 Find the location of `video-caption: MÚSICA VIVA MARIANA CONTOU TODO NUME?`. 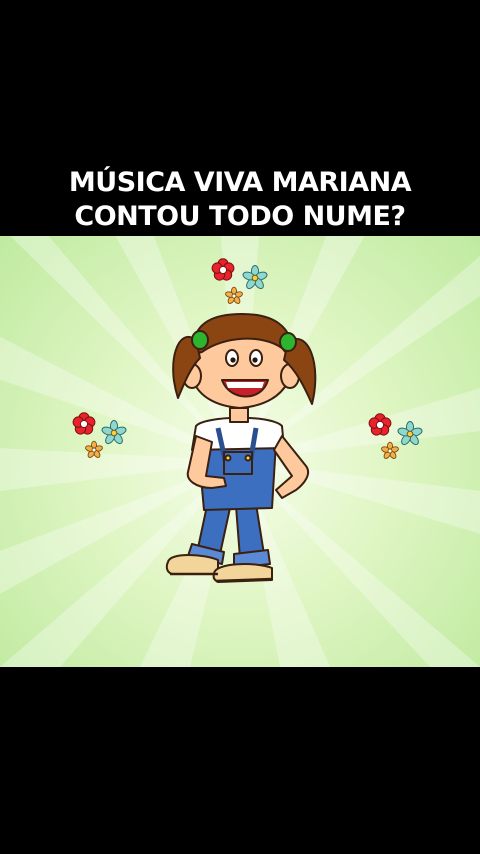

video-caption: MÚSICA VIVA MARIANA CONTOU TODO NUME? is located at coordinates (240, 200).